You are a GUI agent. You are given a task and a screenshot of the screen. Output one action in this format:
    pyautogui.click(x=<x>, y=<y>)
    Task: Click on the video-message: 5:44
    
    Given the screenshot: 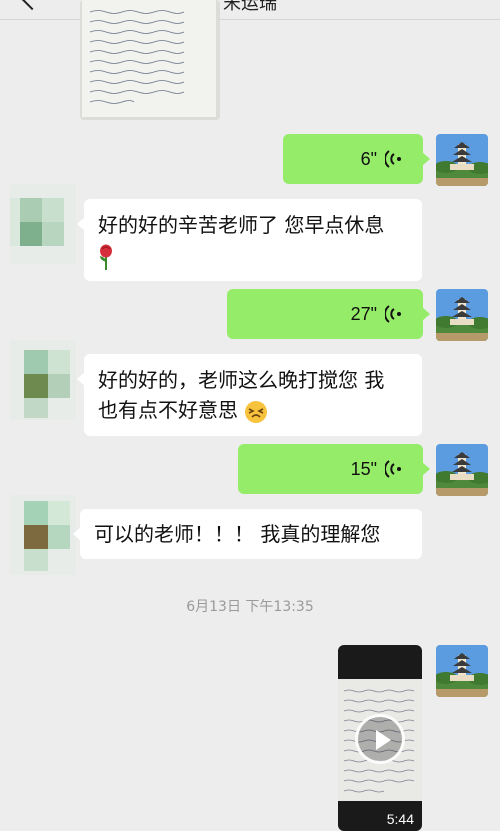 What is the action you would take?
    pyautogui.click(x=380, y=738)
    